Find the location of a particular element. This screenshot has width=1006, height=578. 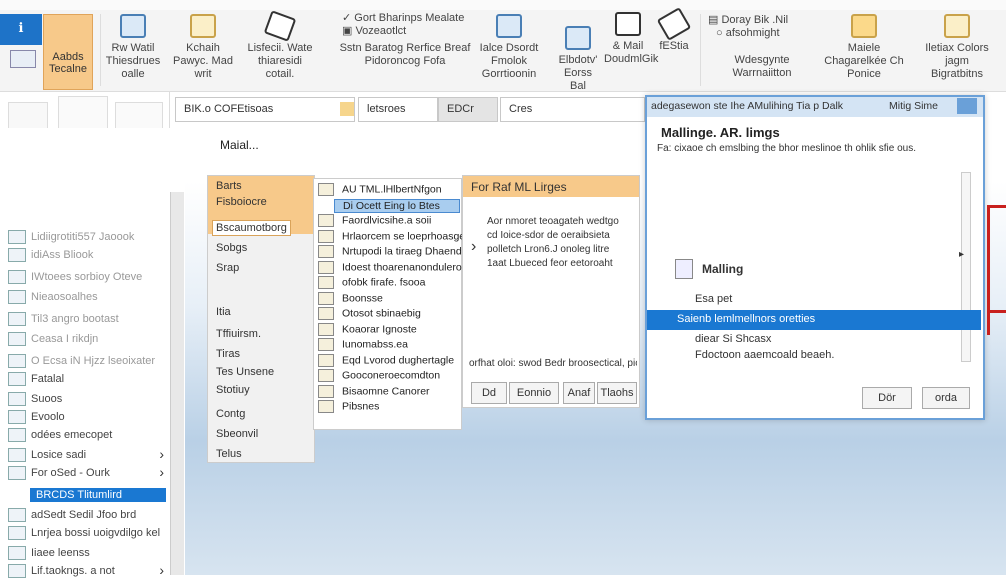

sidebar-item: Losice sadi is located at coordinates (47, 455).